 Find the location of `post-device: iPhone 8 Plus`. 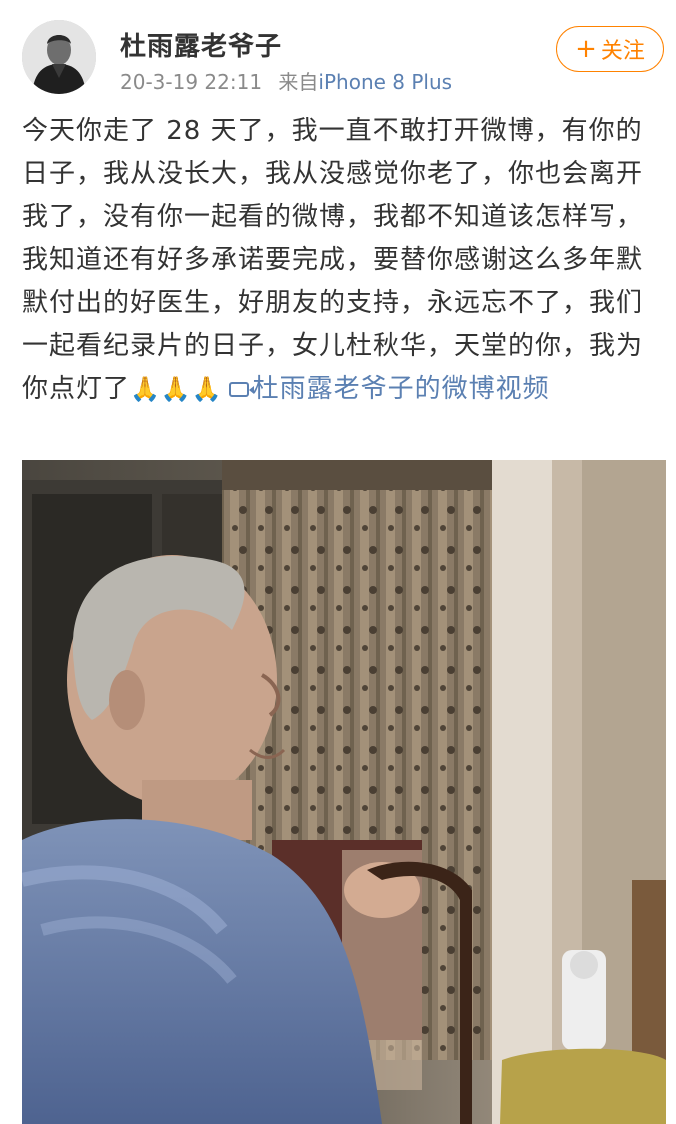

post-device: iPhone 8 Plus is located at coordinates (385, 82).